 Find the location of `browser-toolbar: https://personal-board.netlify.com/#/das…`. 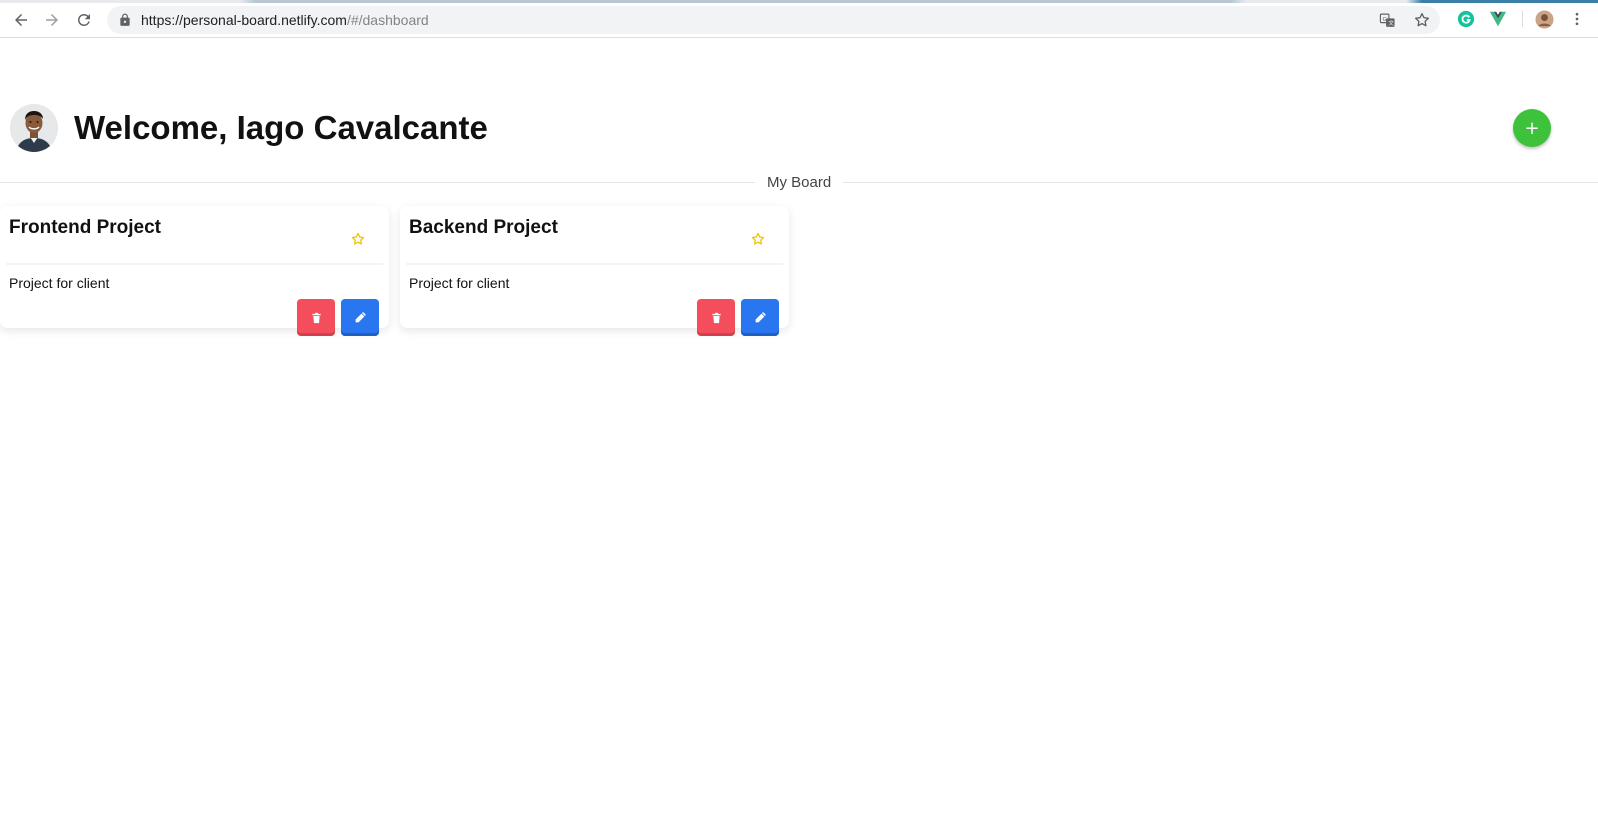

browser-toolbar: https://personal-board.netlify.com/#/das… is located at coordinates (799, 19).